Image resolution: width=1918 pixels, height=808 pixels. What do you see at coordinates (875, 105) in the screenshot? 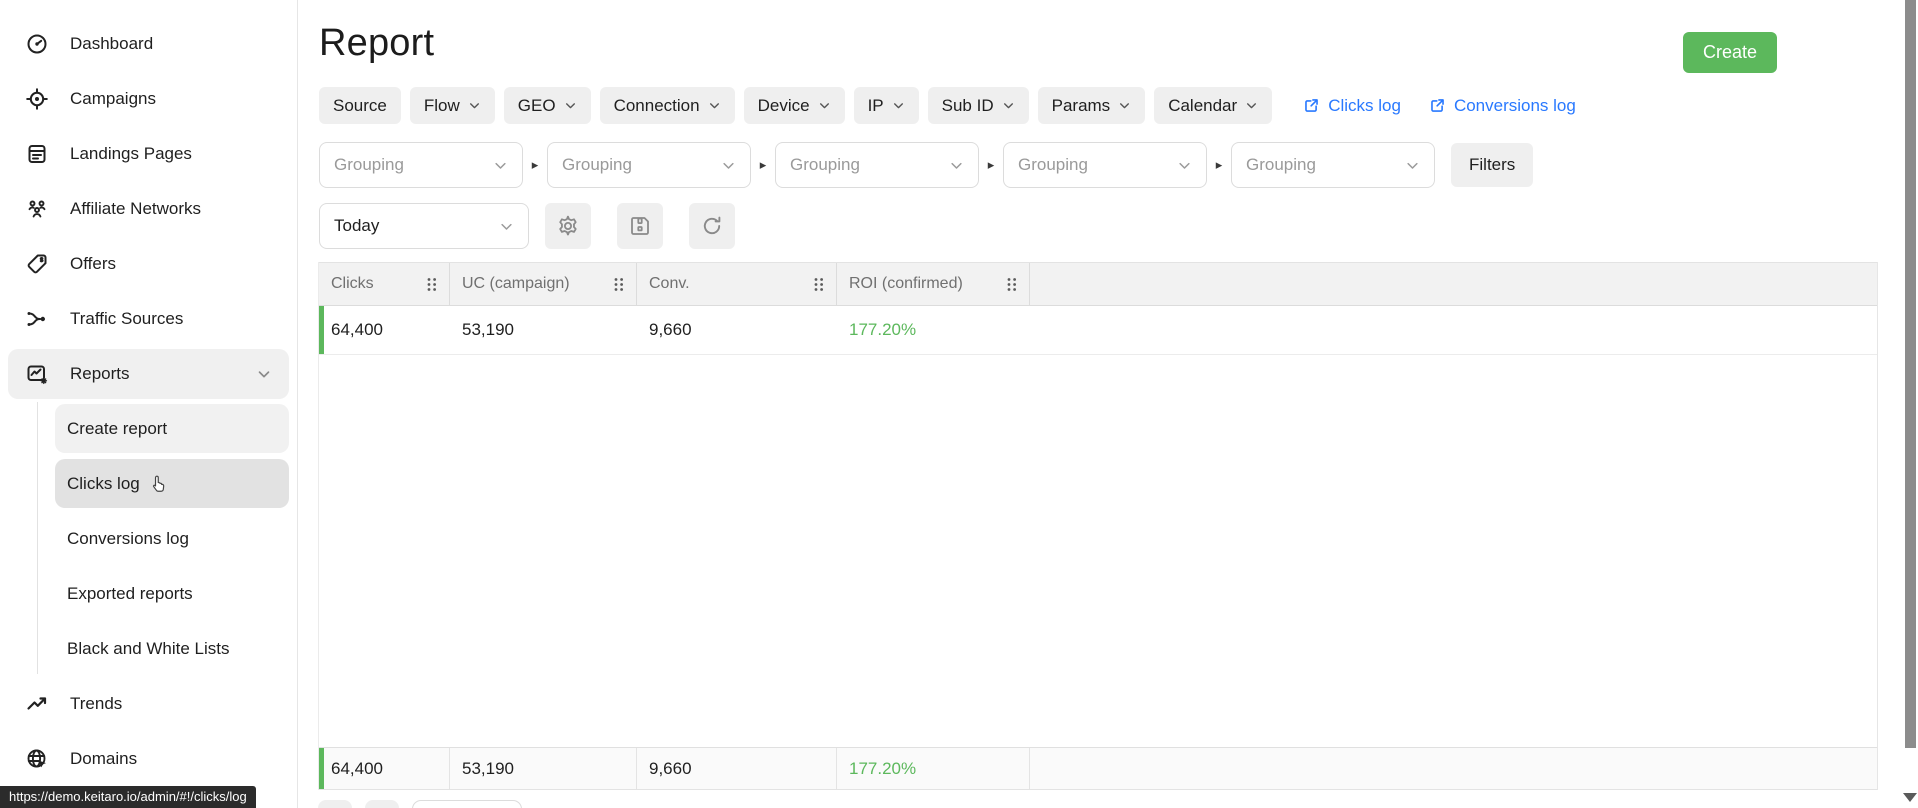
I see `chip-label: IP` at bounding box center [875, 105].